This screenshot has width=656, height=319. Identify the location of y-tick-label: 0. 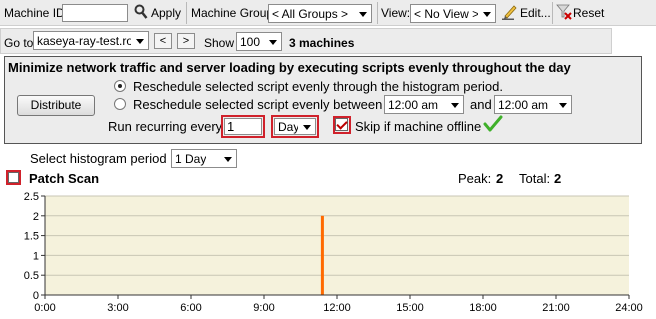
(36, 296).